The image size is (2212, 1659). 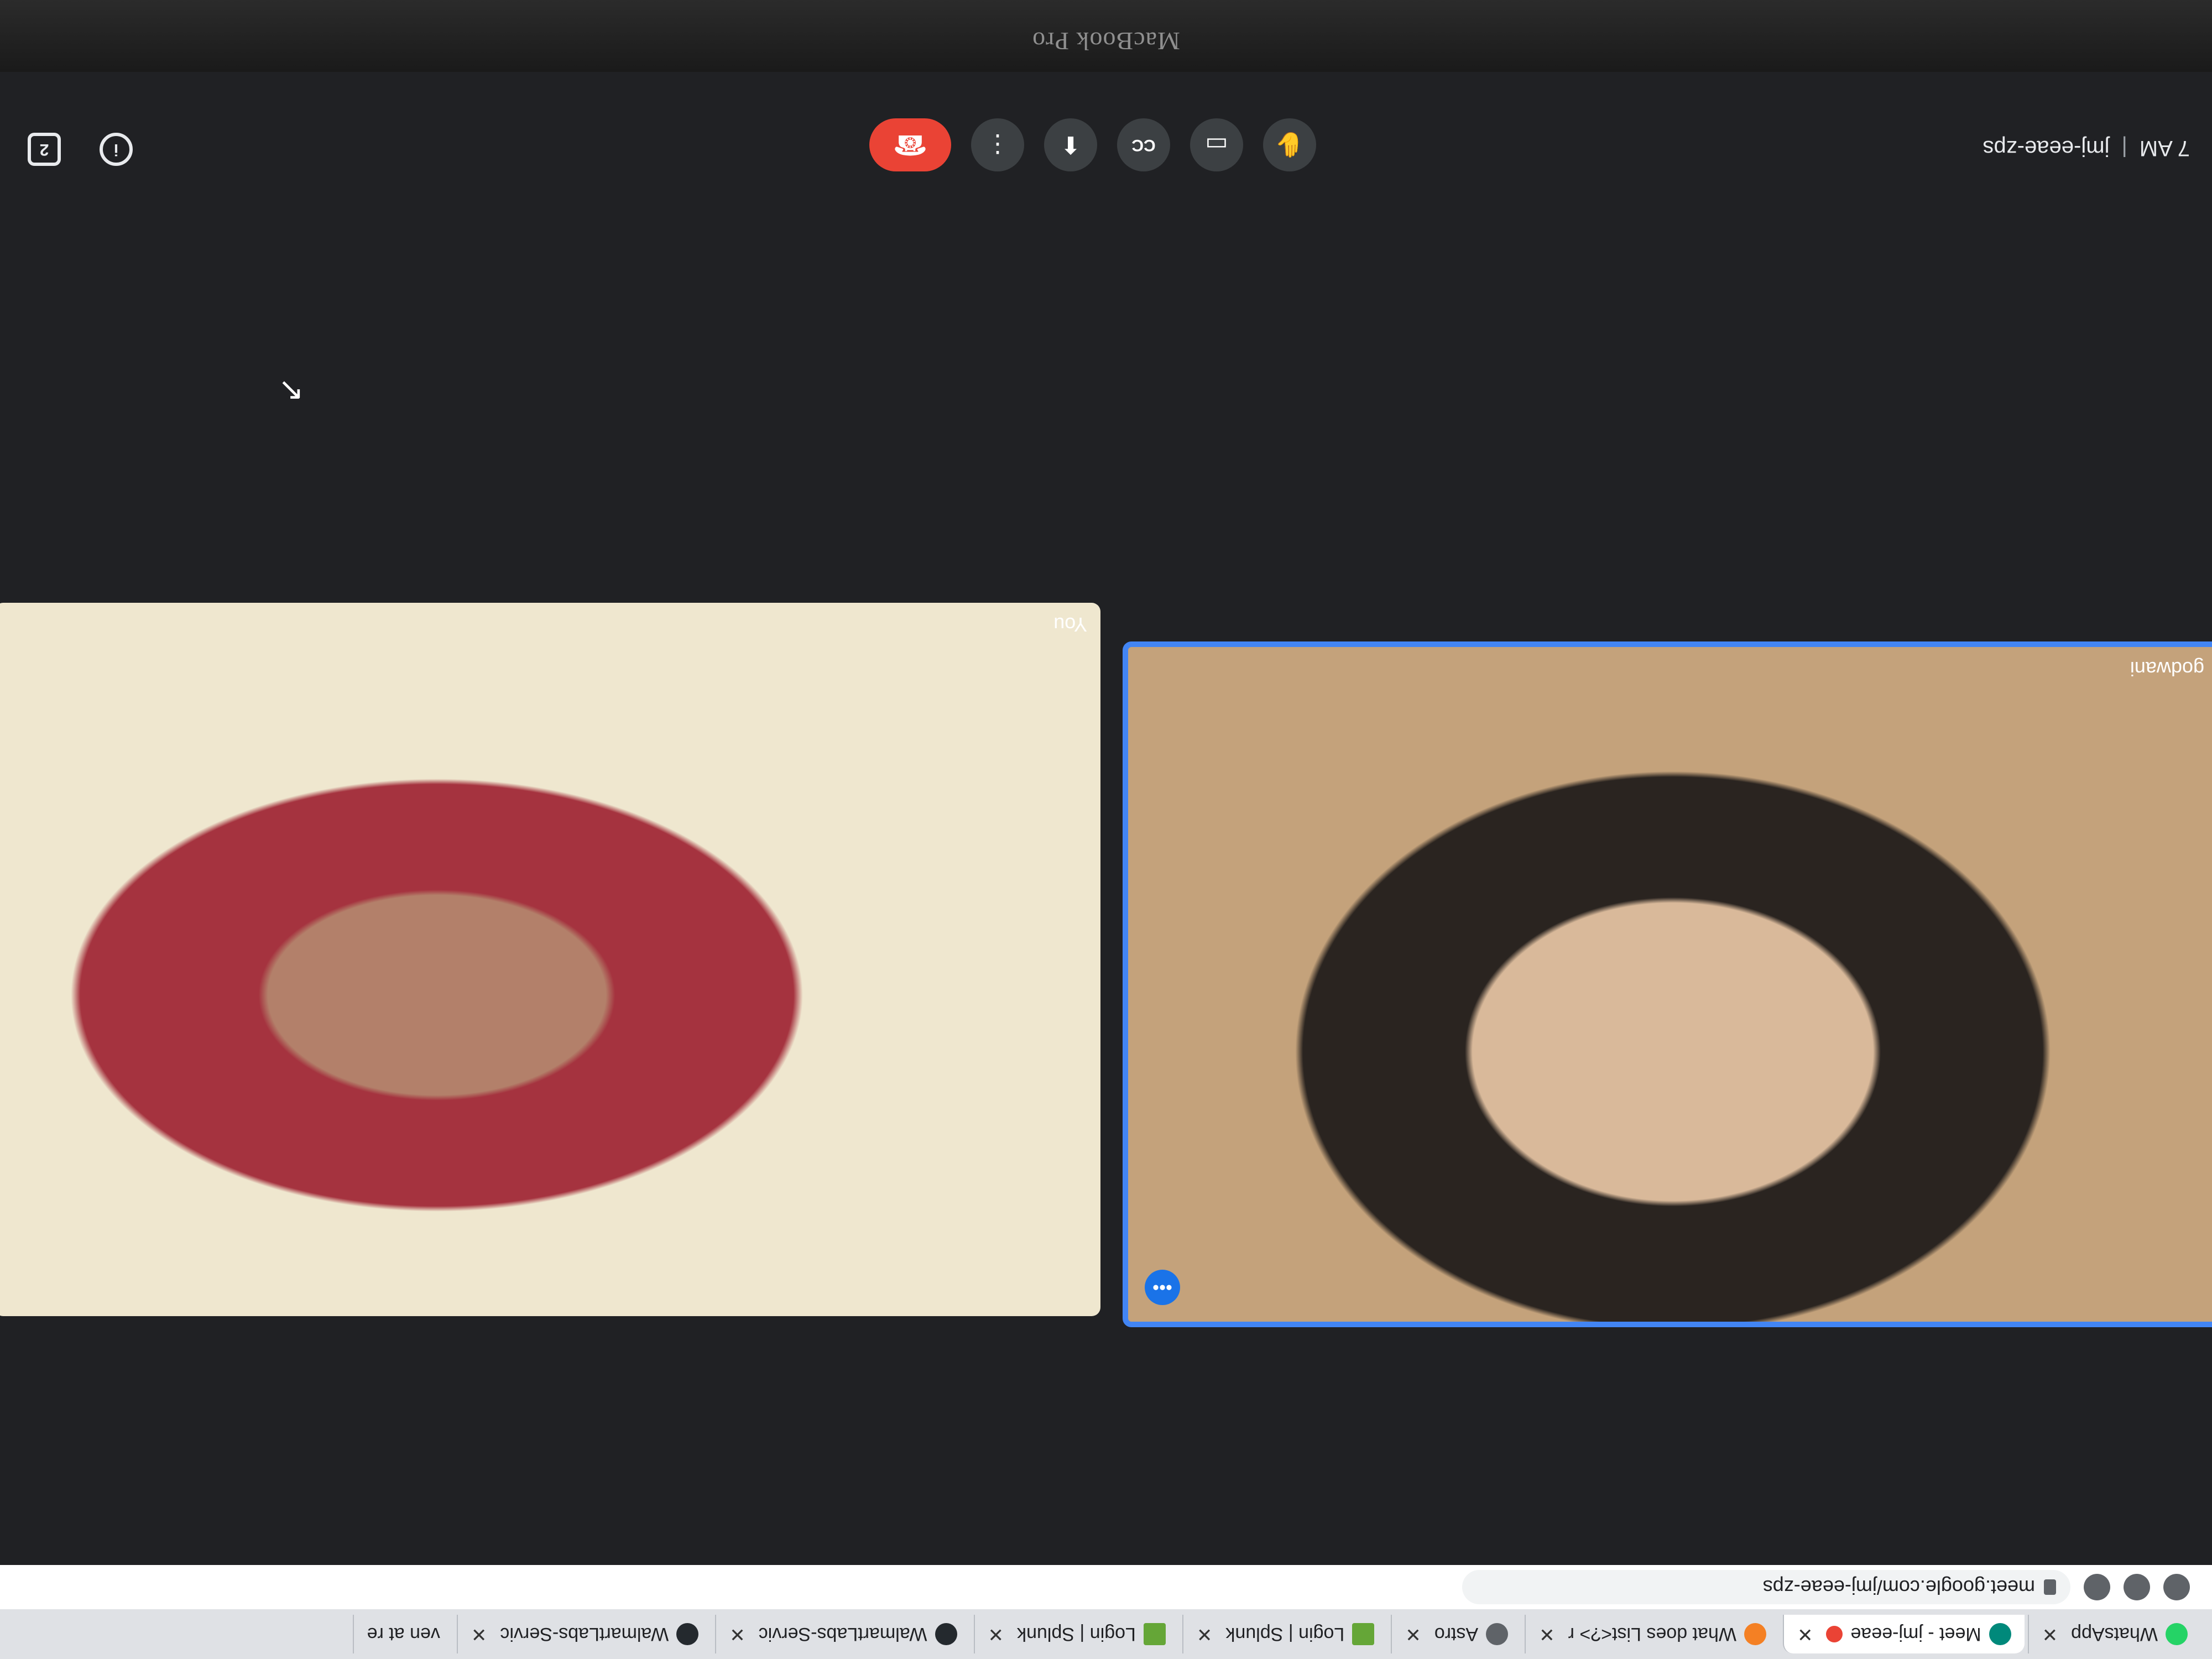 I want to click on raise-hand-button: ✋, so click(x=1289, y=145).